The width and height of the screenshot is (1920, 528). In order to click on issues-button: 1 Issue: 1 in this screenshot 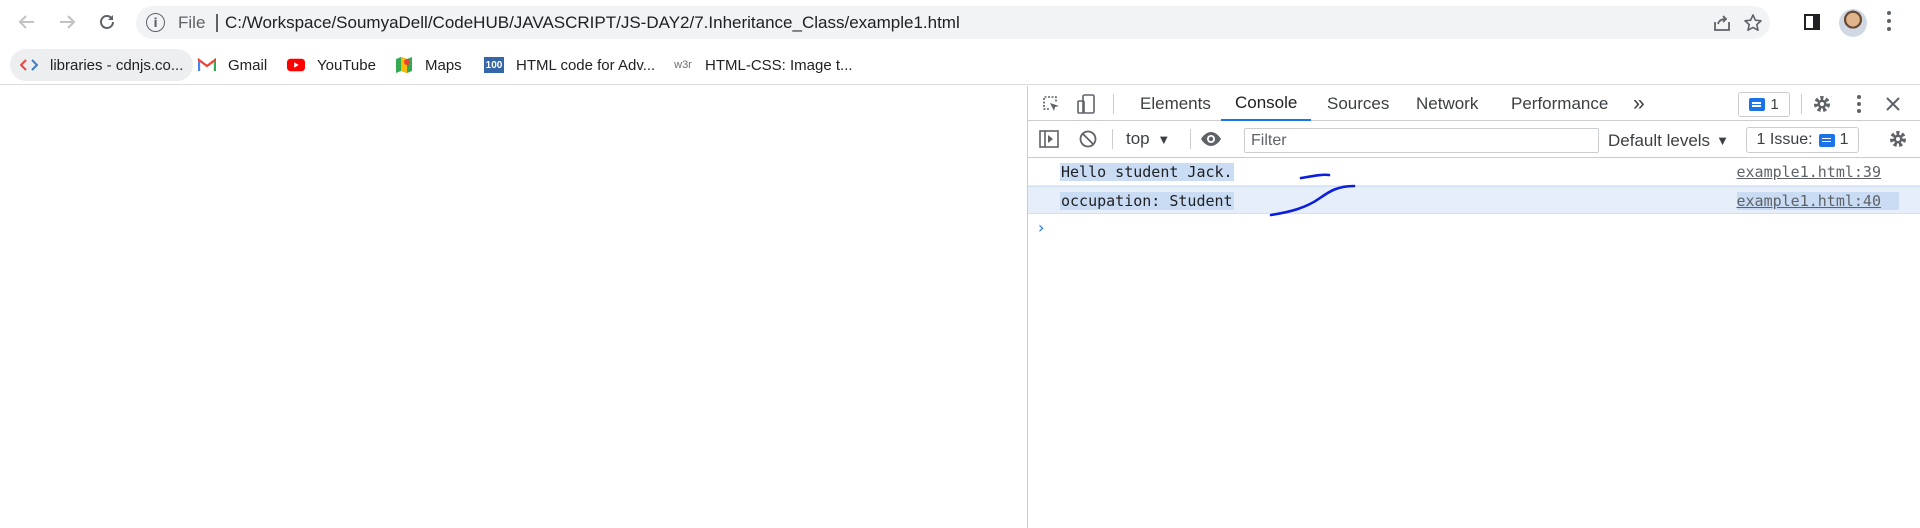, I will do `click(1802, 140)`.